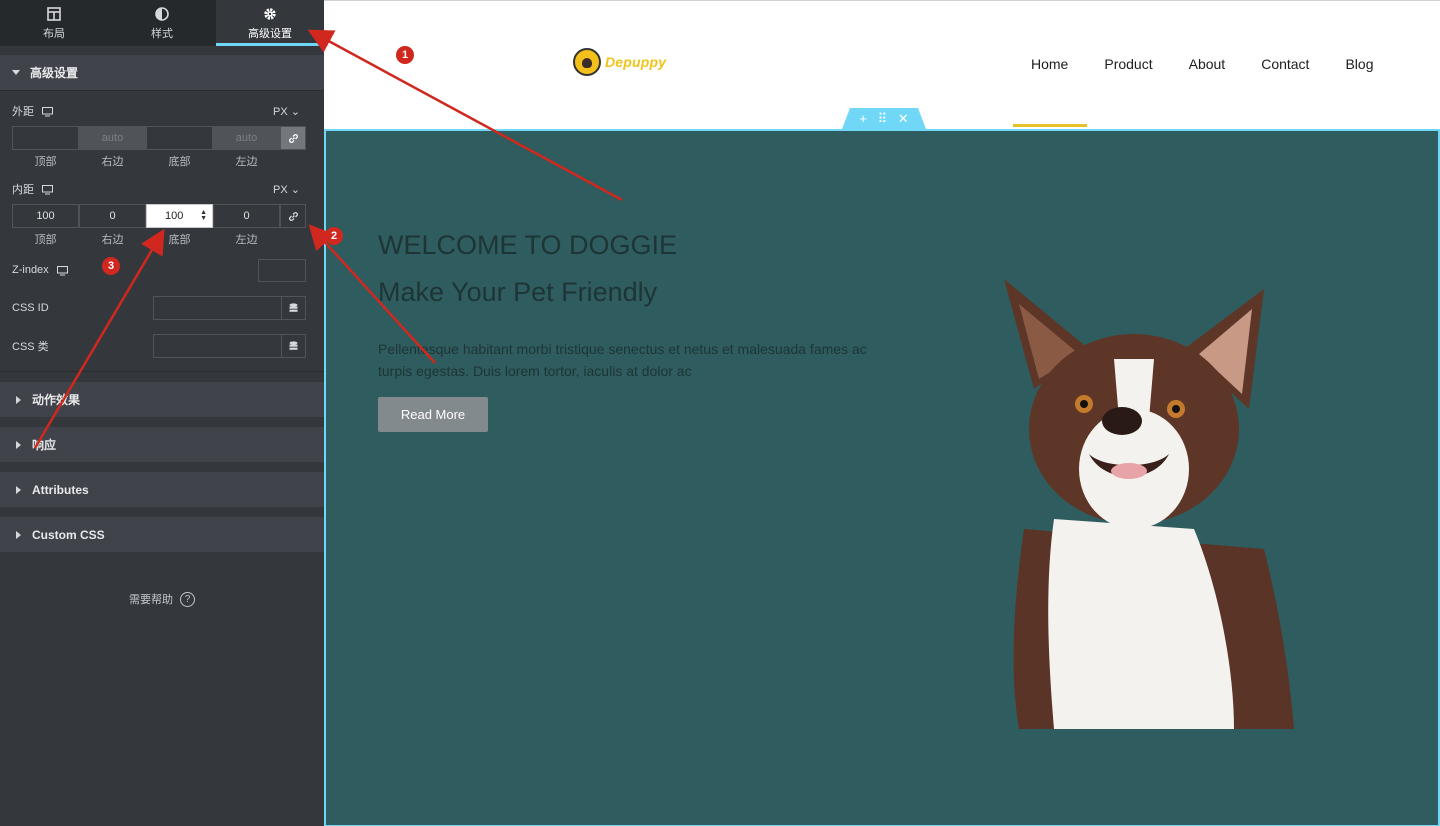 The image size is (1440, 826). What do you see at coordinates (162, 161) in the screenshot?
I see `margin-side-labels: 顶部 右边 底部 左边` at bounding box center [162, 161].